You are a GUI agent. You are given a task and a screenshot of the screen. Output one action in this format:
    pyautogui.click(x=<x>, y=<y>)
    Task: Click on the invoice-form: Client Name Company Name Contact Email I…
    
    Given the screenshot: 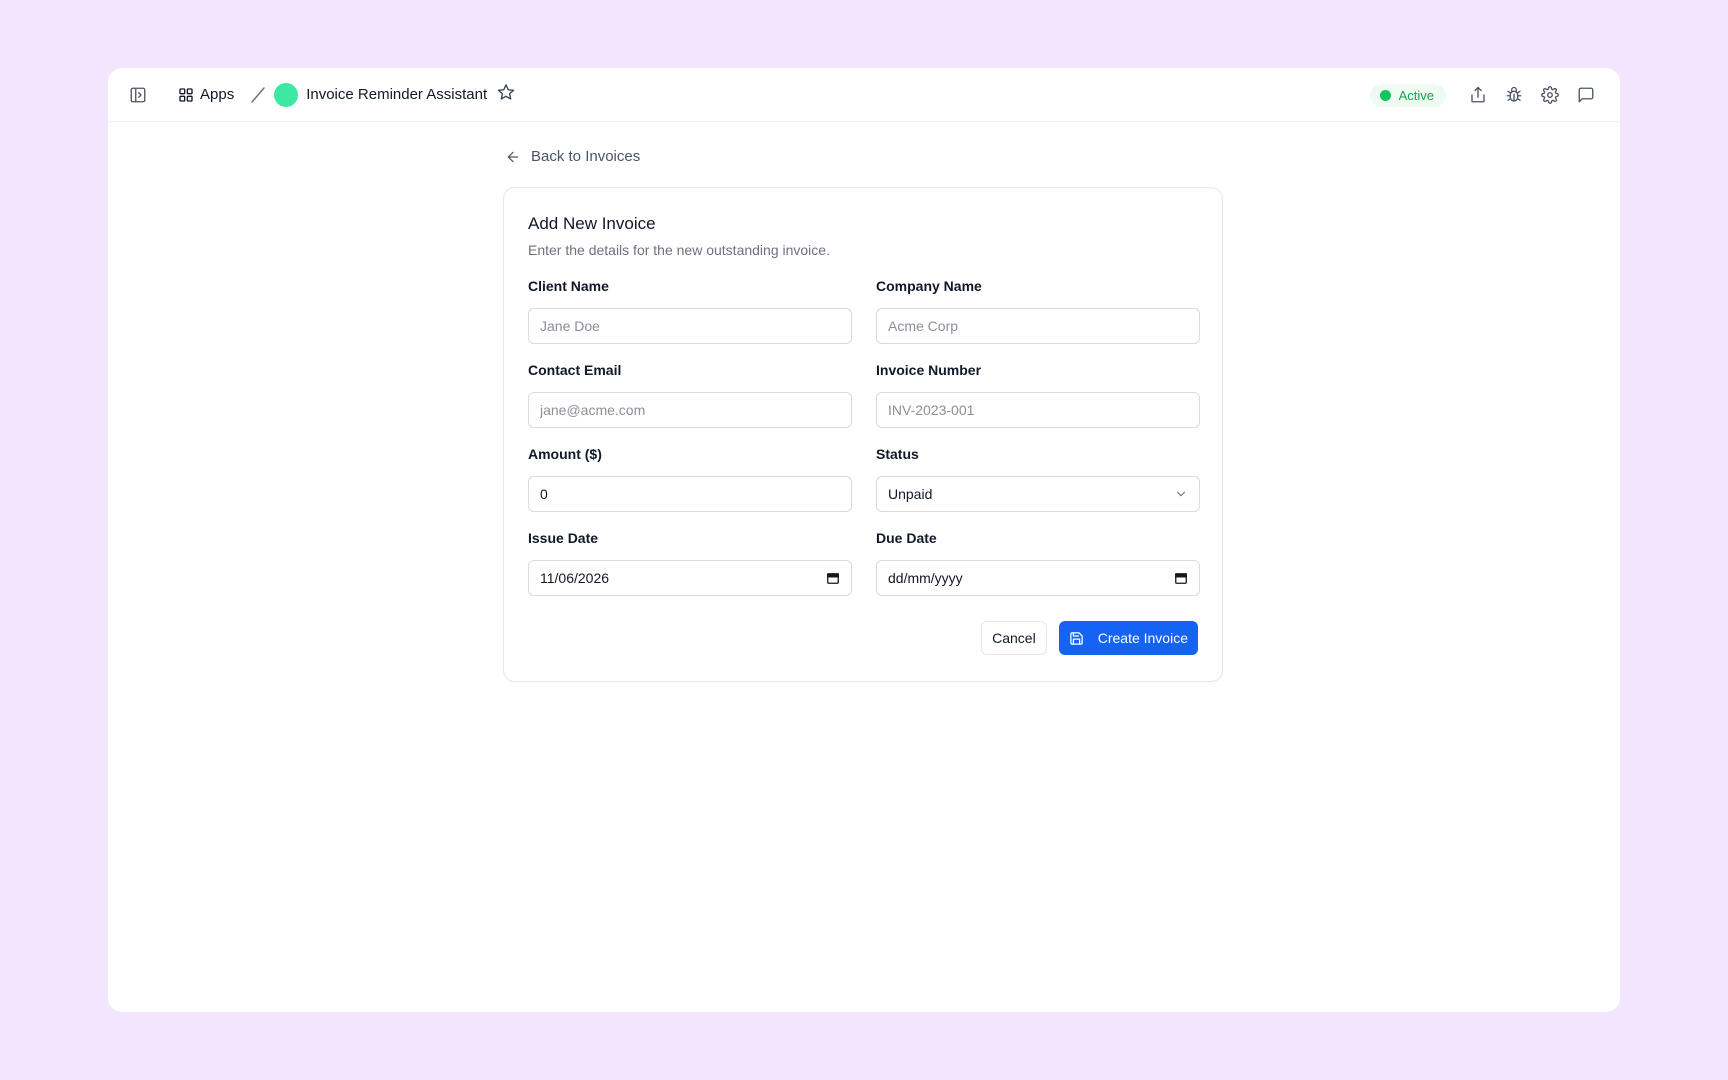 What is the action you would take?
    pyautogui.click(x=864, y=446)
    